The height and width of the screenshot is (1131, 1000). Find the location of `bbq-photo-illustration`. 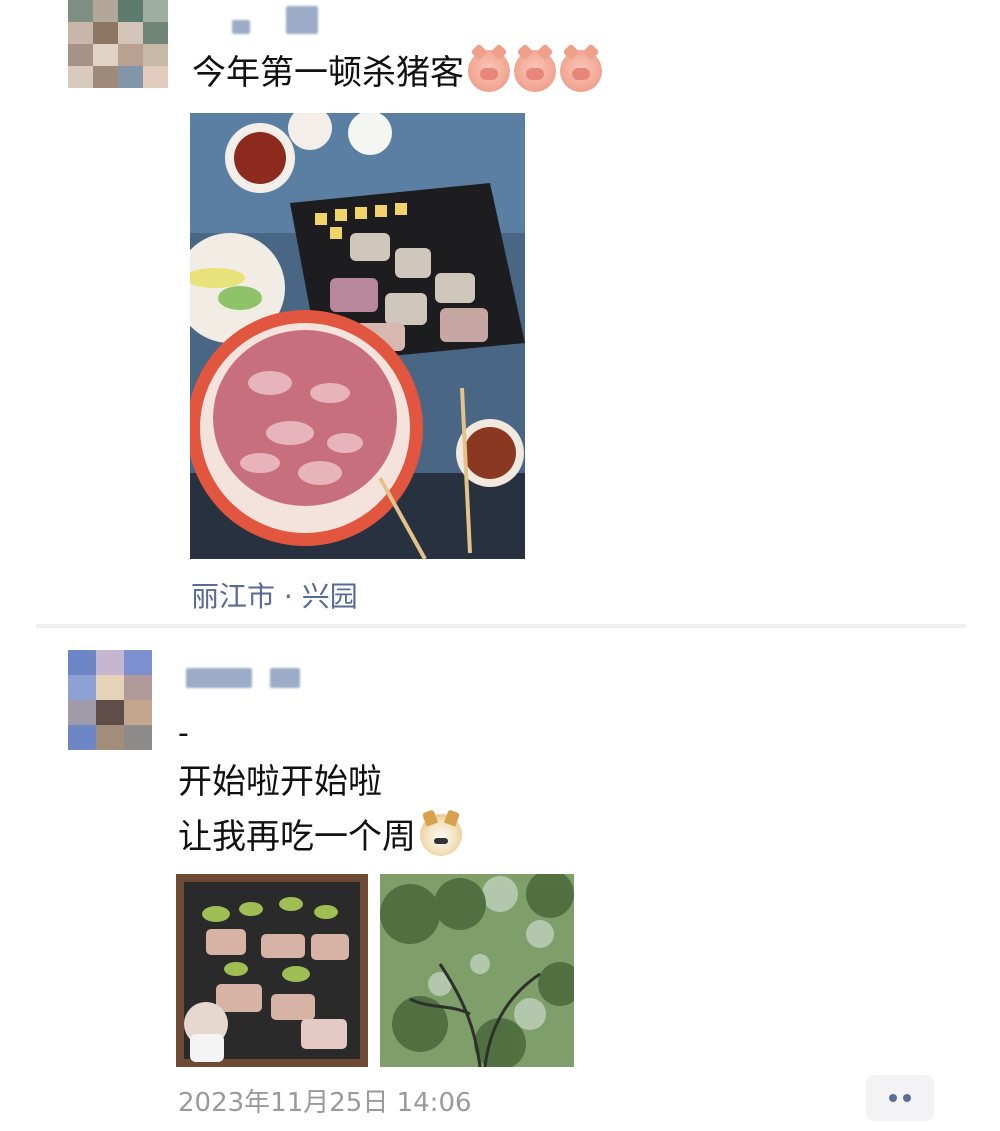

bbq-photo-illustration is located at coordinates (357, 336).